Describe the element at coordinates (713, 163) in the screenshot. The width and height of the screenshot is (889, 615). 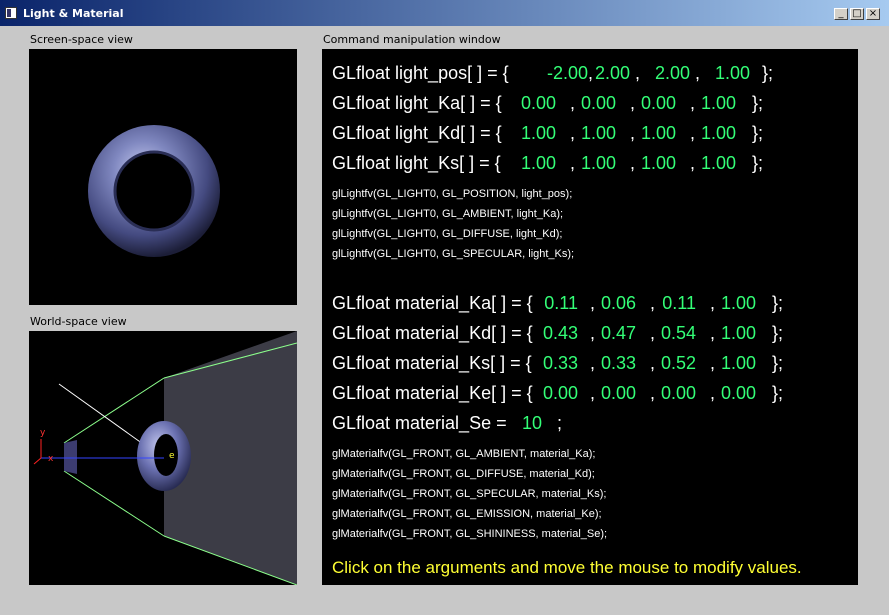
I see `light-ks-value-3: 1.00` at that location.